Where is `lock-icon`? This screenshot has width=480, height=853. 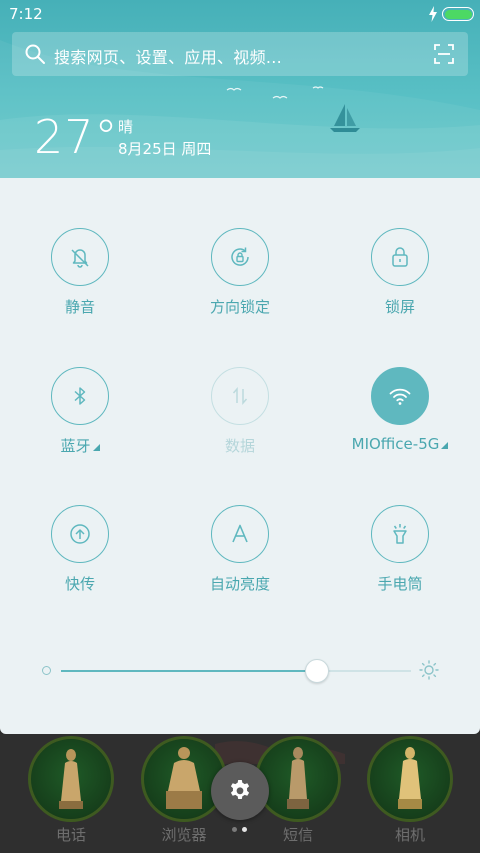 lock-icon is located at coordinates (400, 257).